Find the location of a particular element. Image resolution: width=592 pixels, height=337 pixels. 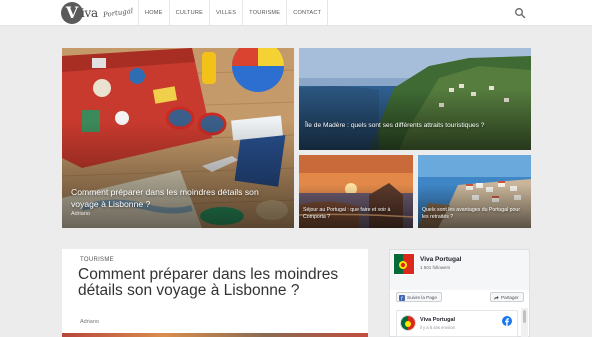

facebook-page-header: Viva Portugal 1 501 followers is located at coordinates (459, 270).